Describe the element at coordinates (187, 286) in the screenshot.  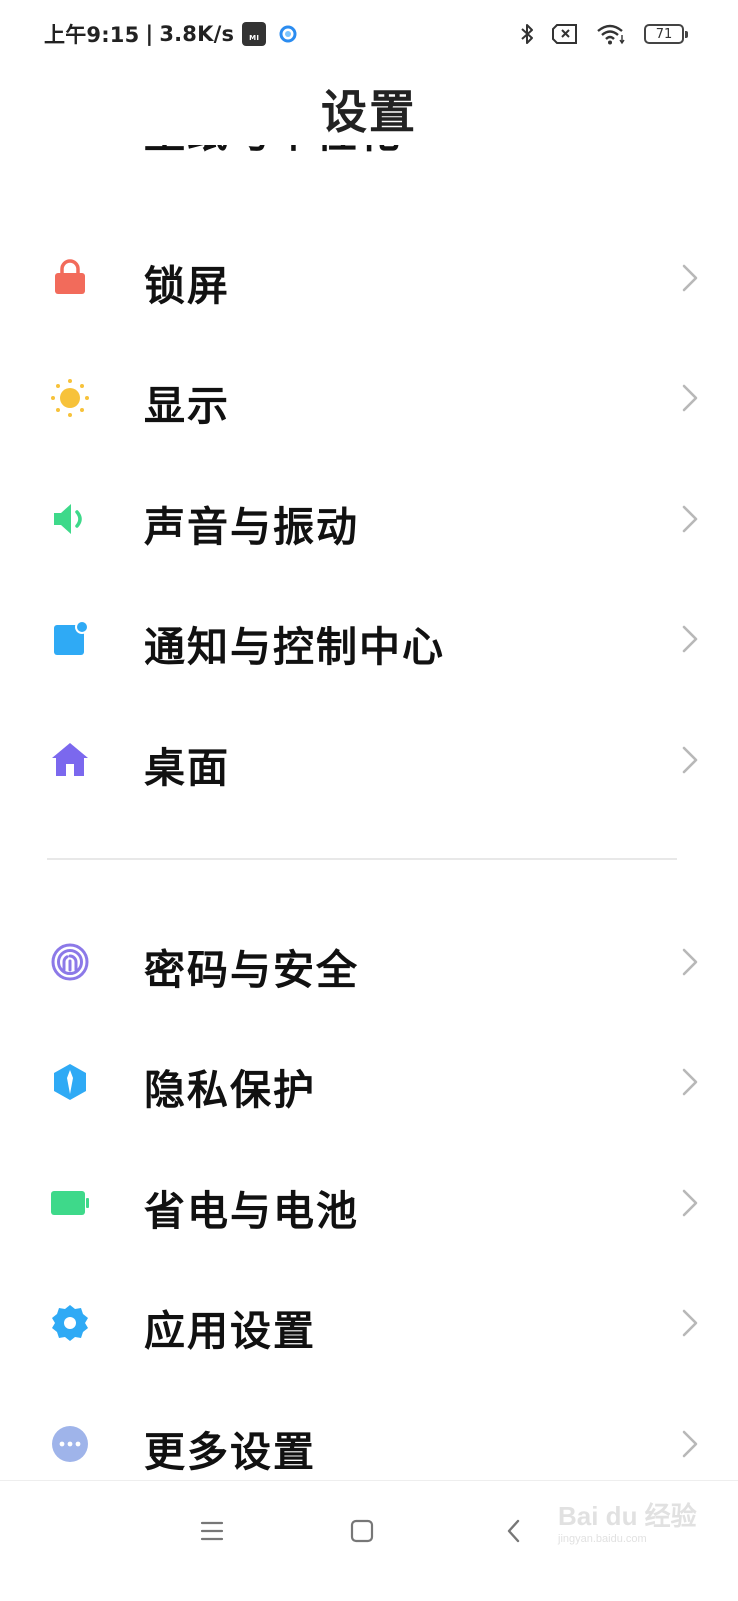
I see `settings-item-label: 锁屏` at that location.